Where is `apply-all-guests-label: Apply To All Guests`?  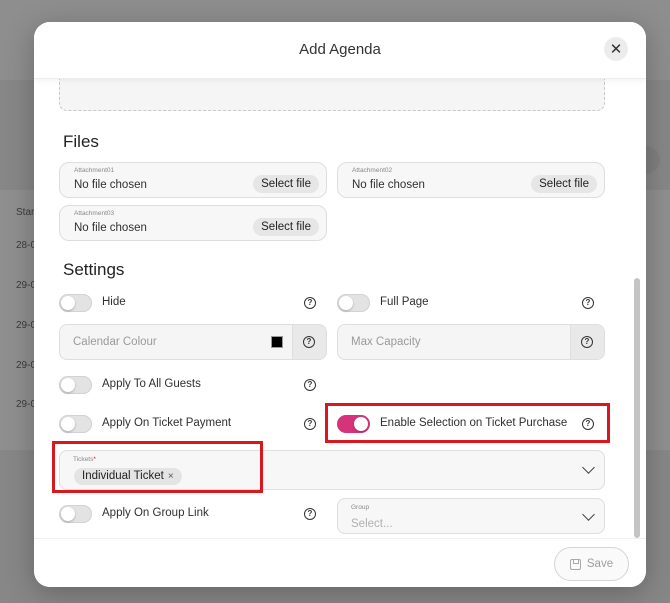 apply-all-guests-label: Apply To All Guests is located at coordinates (151, 384).